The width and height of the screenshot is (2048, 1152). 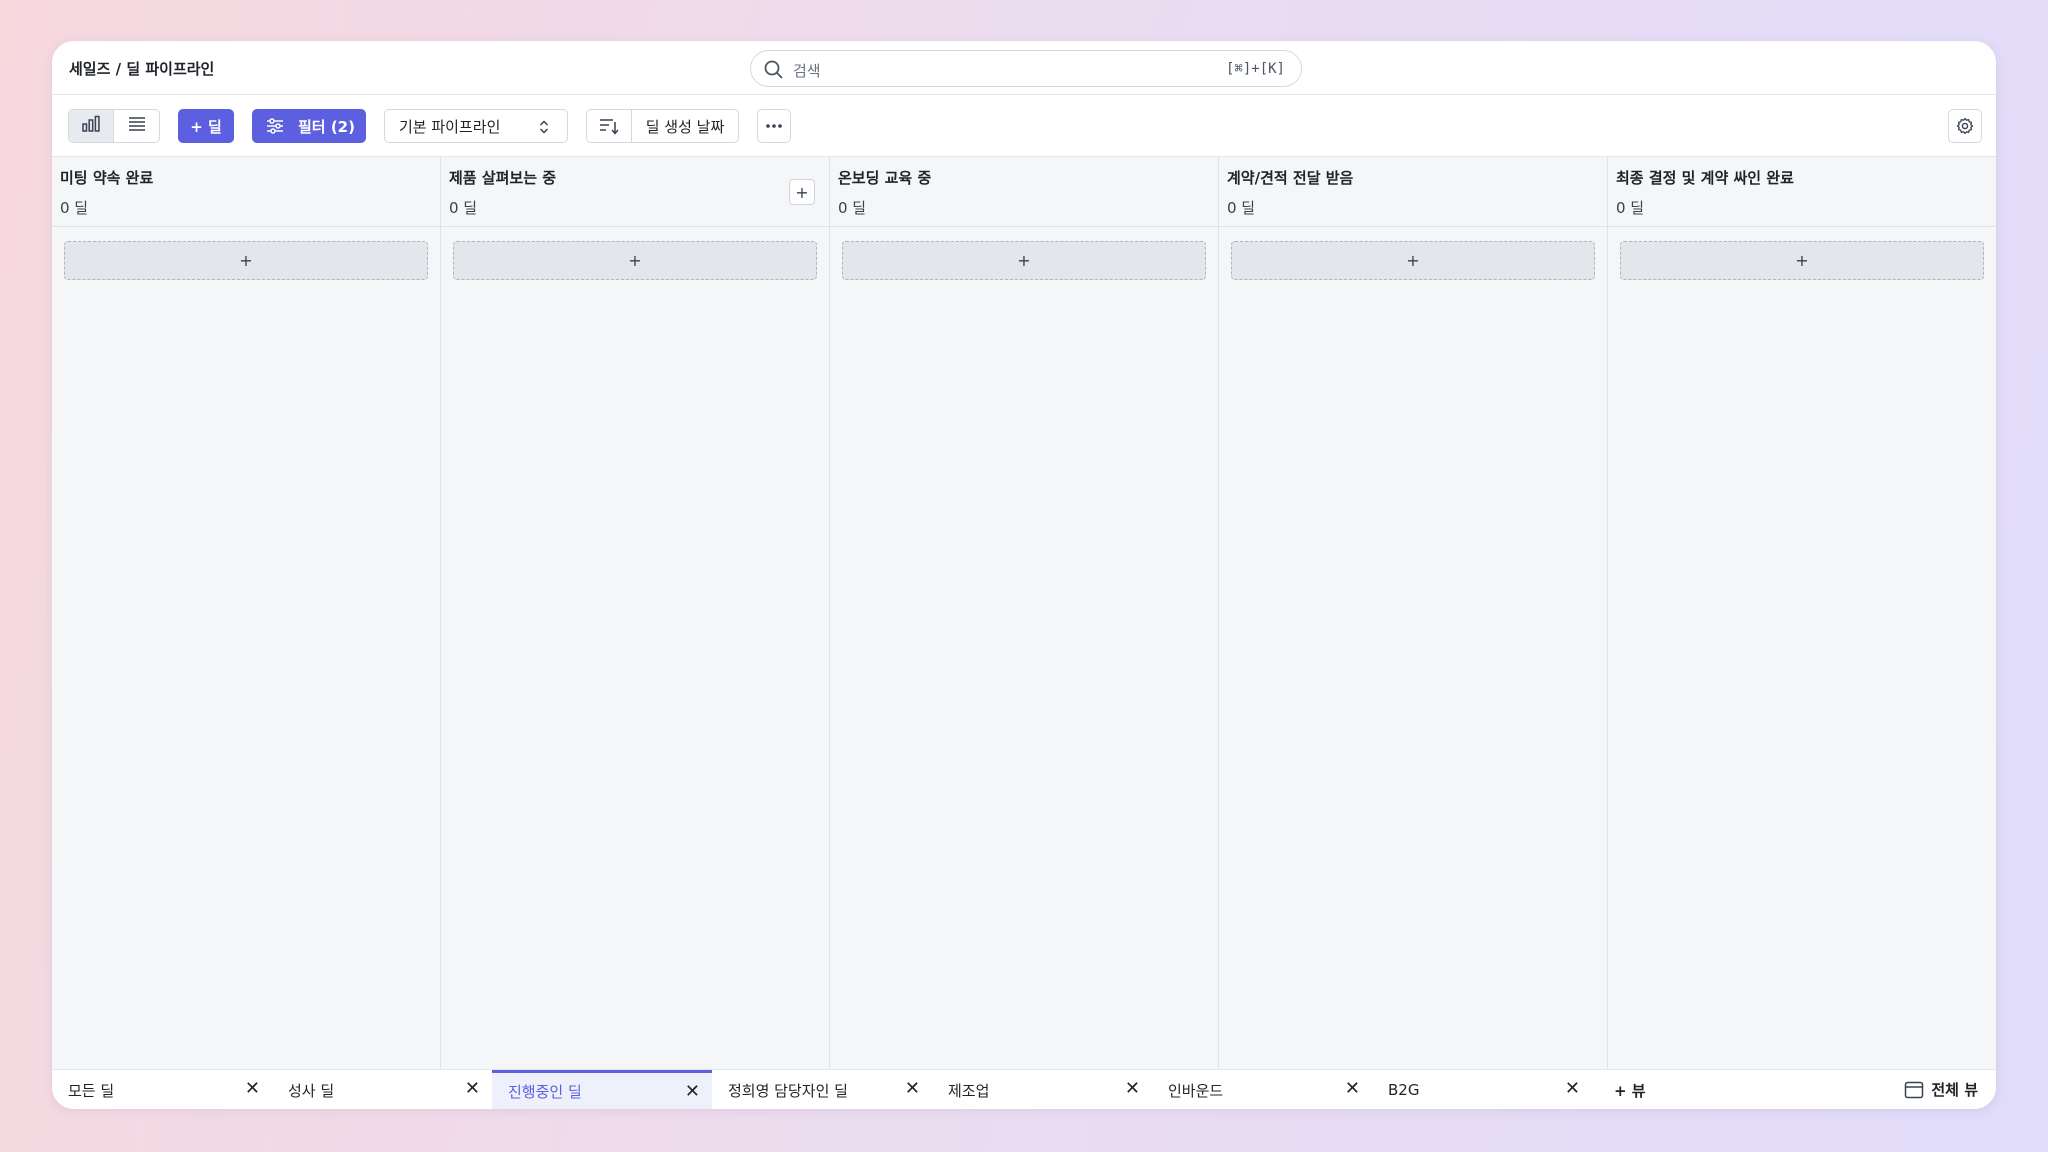 I want to click on full-view-label: 전체 뷰, so click(x=1954, y=1090).